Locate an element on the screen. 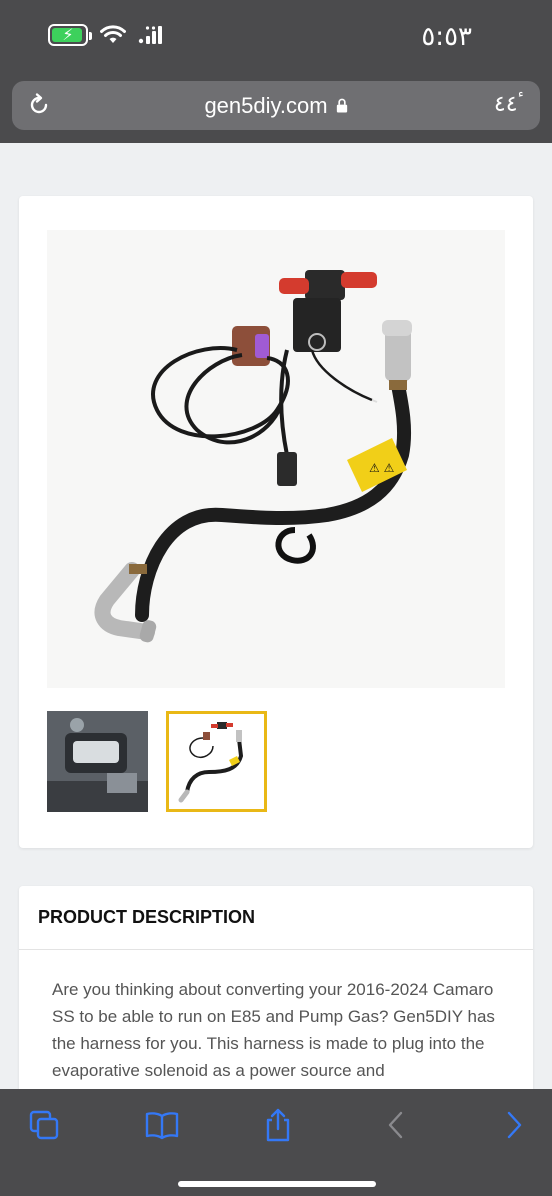  status-icons: ⚡ is located at coordinates (107, 35).